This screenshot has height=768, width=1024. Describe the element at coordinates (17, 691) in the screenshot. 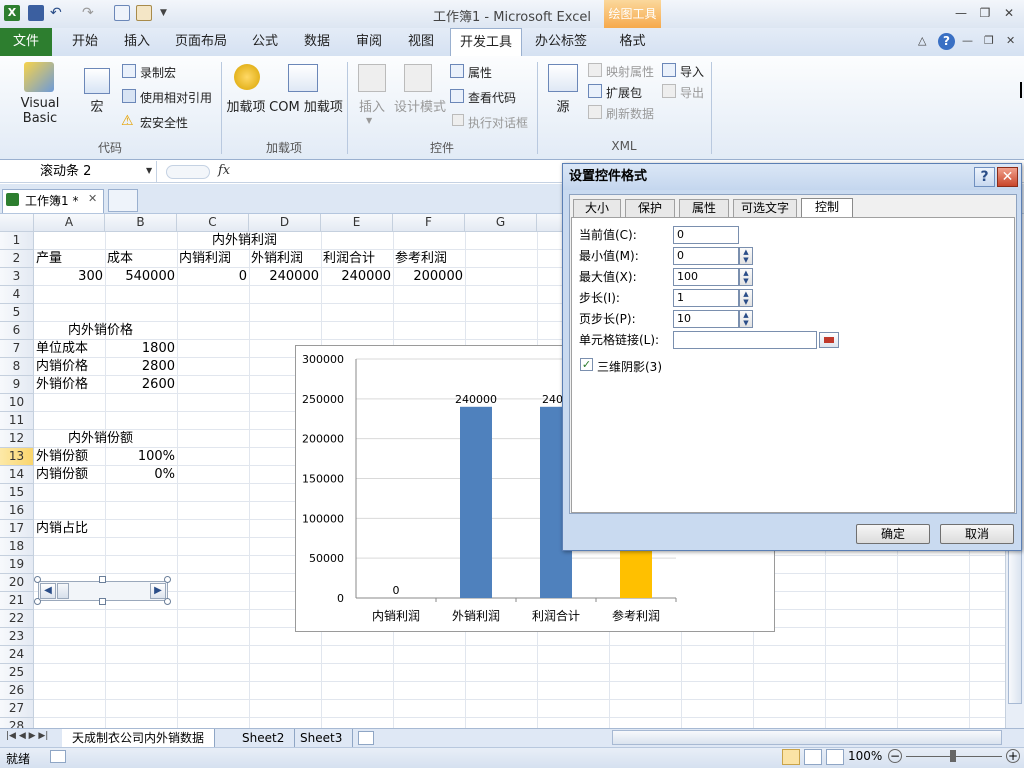

I see `row-header: 26` at that location.